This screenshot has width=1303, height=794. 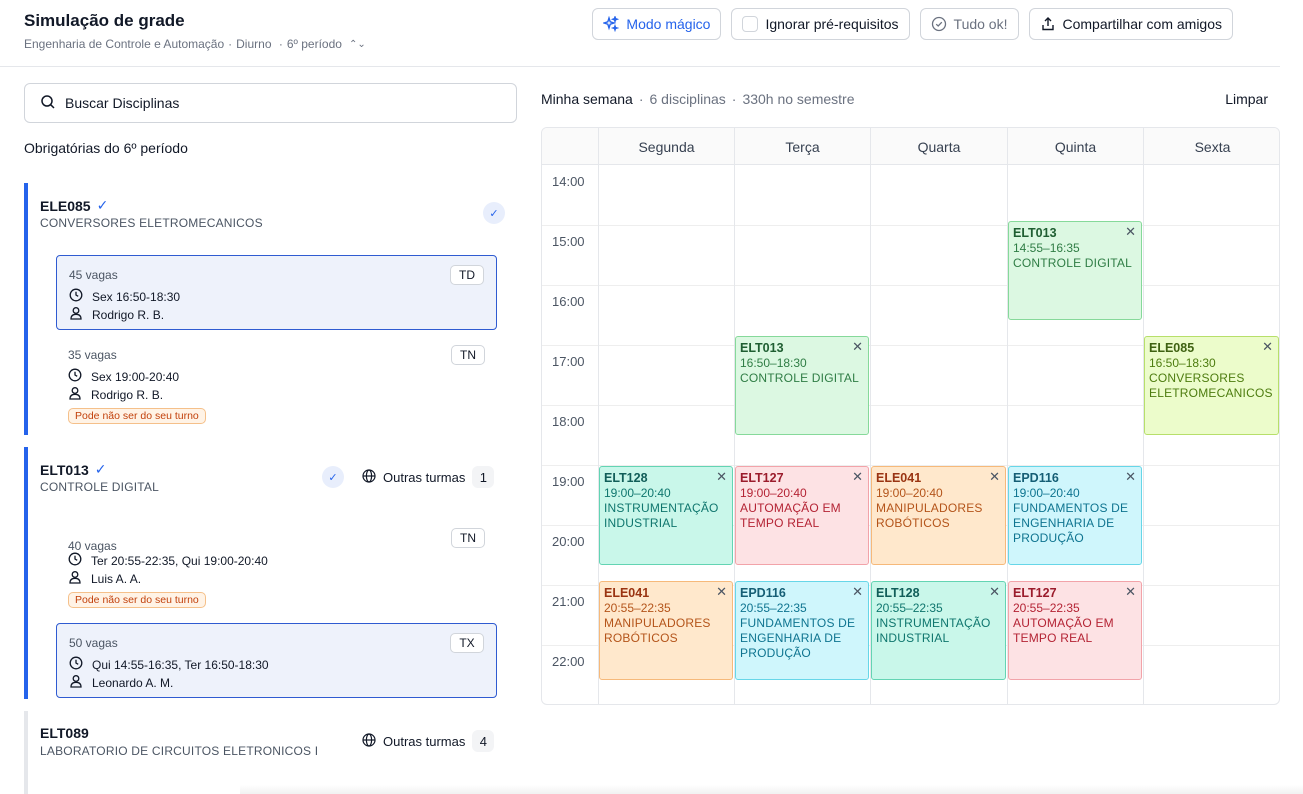 I want to click on event-name: CONVERSORES ELETROMECANICOS, so click(x=1211, y=385).